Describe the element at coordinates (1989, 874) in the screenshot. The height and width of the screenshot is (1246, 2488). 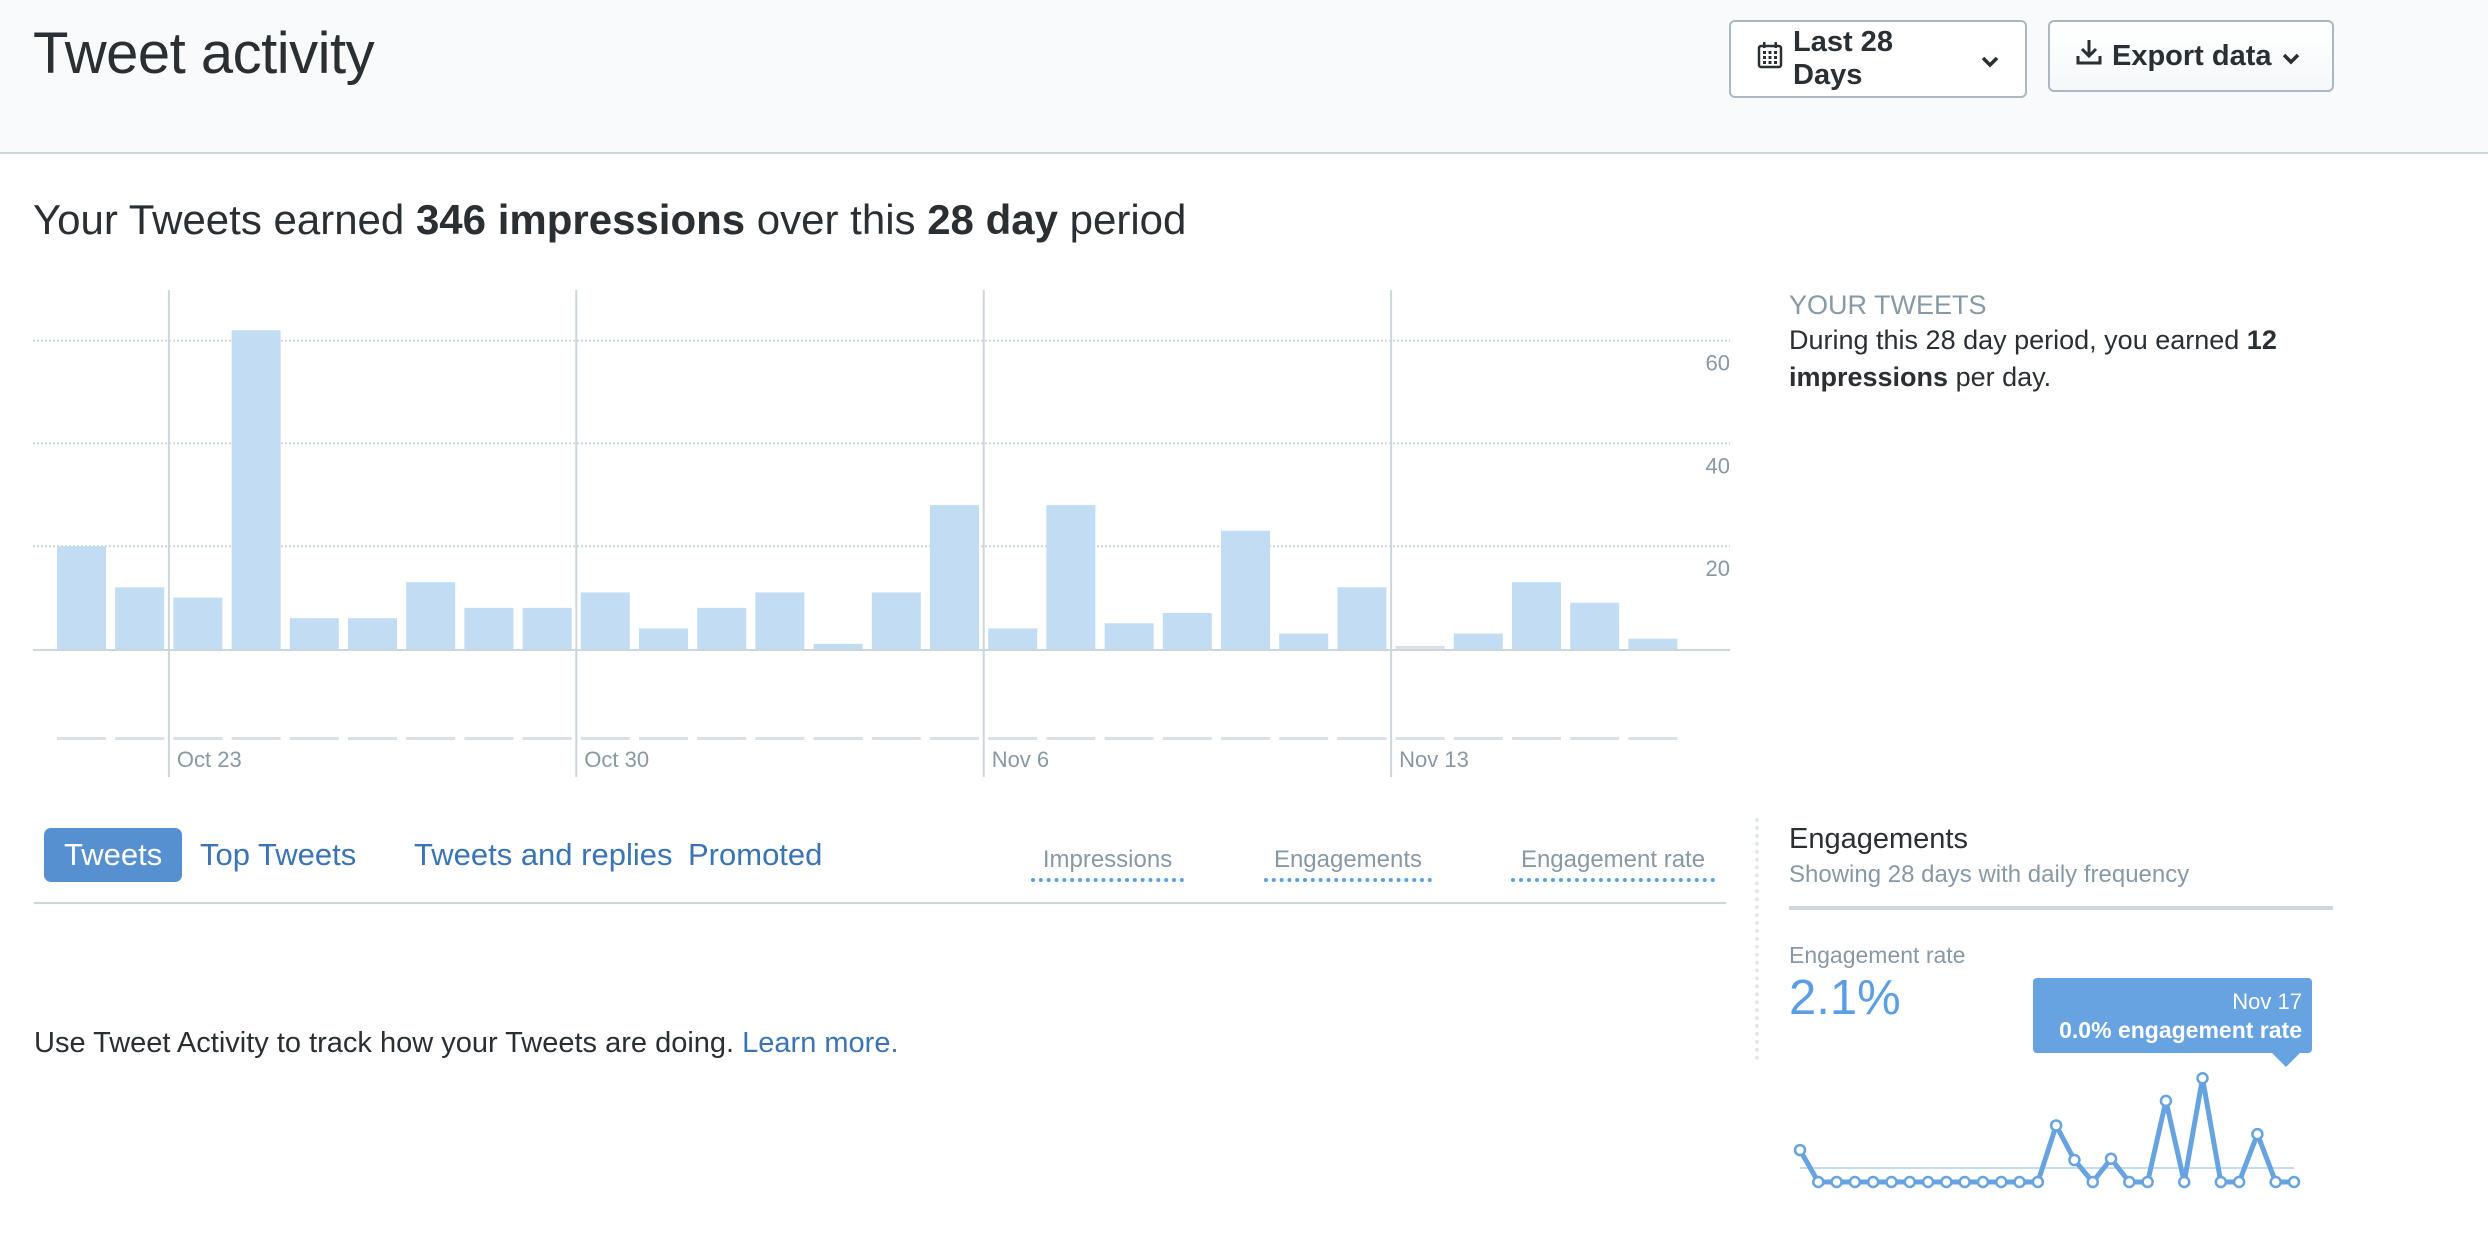
I see `engagements-subtitle: Showing 28 days with daily frequency` at that location.